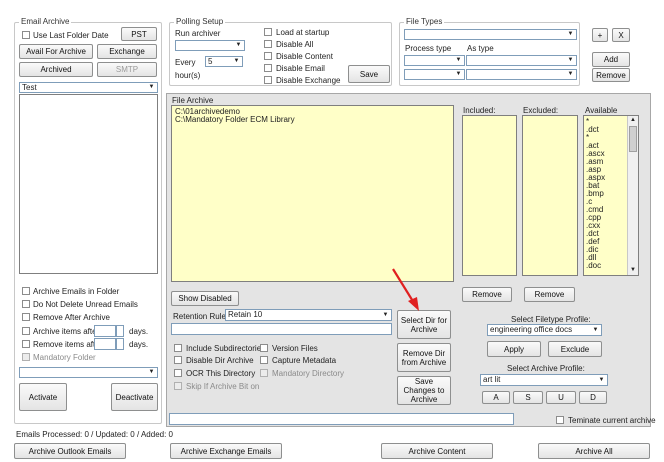 The height and width of the screenshot is (462, 664). I want to click on file-types-select: ▼, so click(490, 34).